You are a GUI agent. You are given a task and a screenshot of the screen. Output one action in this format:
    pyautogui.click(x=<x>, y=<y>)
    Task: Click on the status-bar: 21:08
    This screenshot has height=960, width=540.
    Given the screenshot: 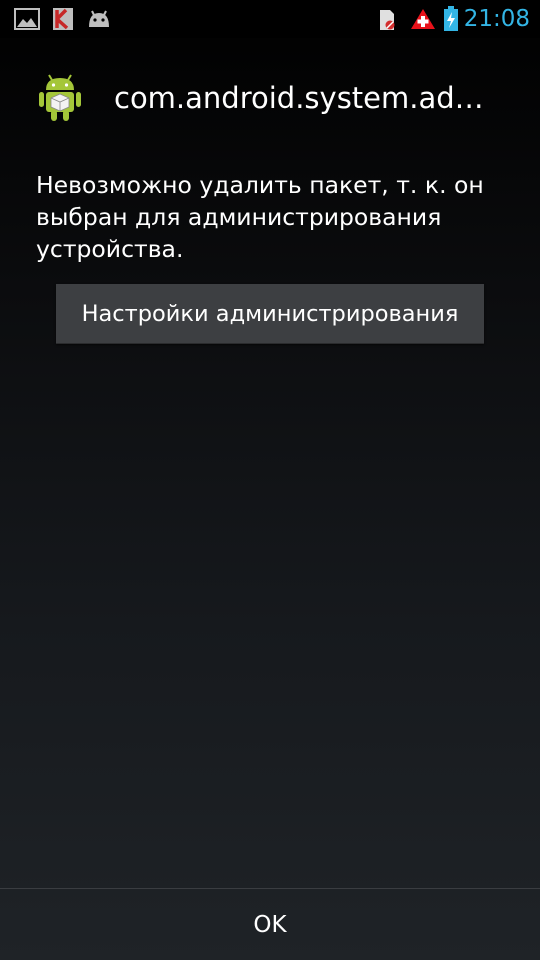 What is the action you would take?
    pyautogui.click(x=270, y=19)
    